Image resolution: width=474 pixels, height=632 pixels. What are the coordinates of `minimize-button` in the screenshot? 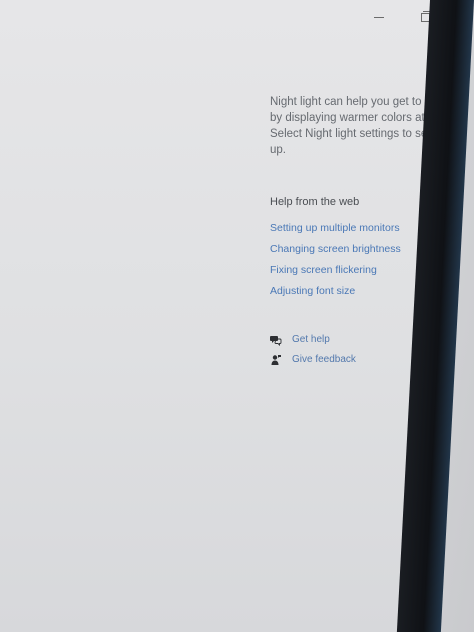 It's located at (379, 17).